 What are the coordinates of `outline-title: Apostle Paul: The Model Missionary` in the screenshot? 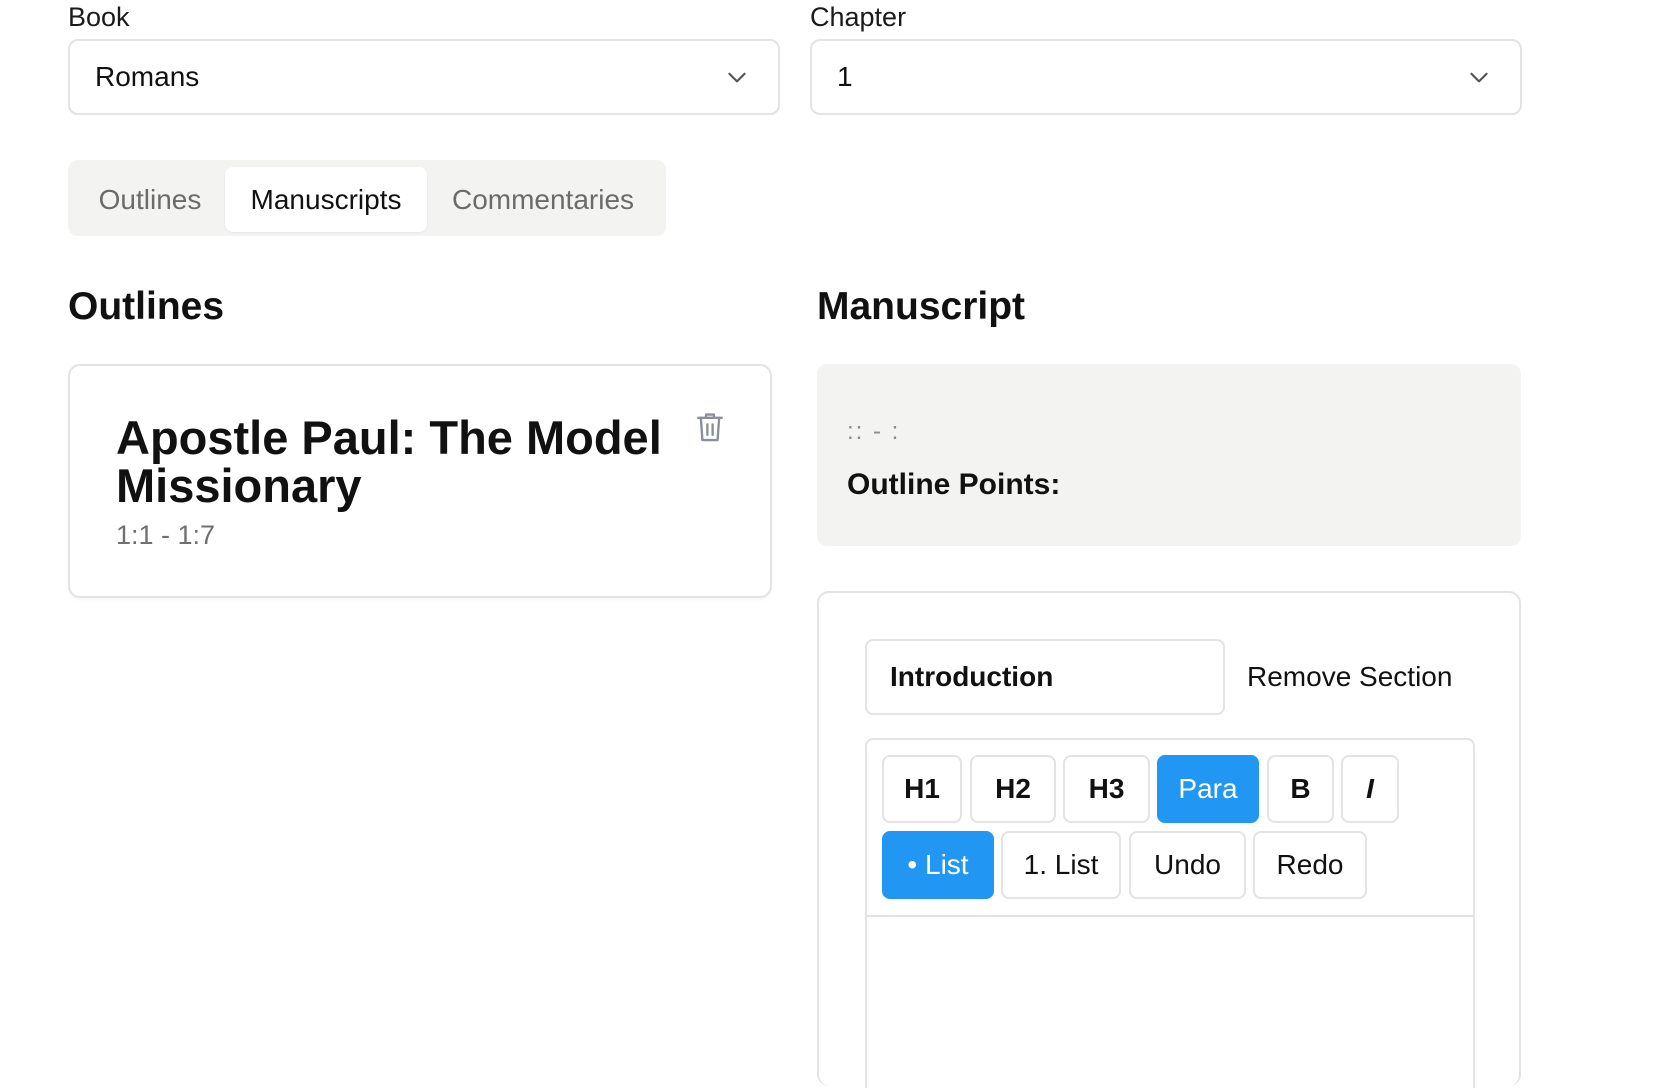 It's located at (389, 461).